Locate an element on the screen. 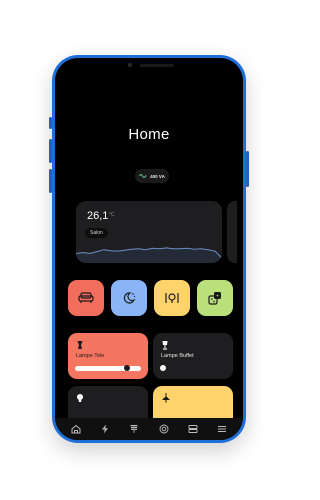 This screenshot has height=500, width=320. notch is located at coordinates (149, 65).